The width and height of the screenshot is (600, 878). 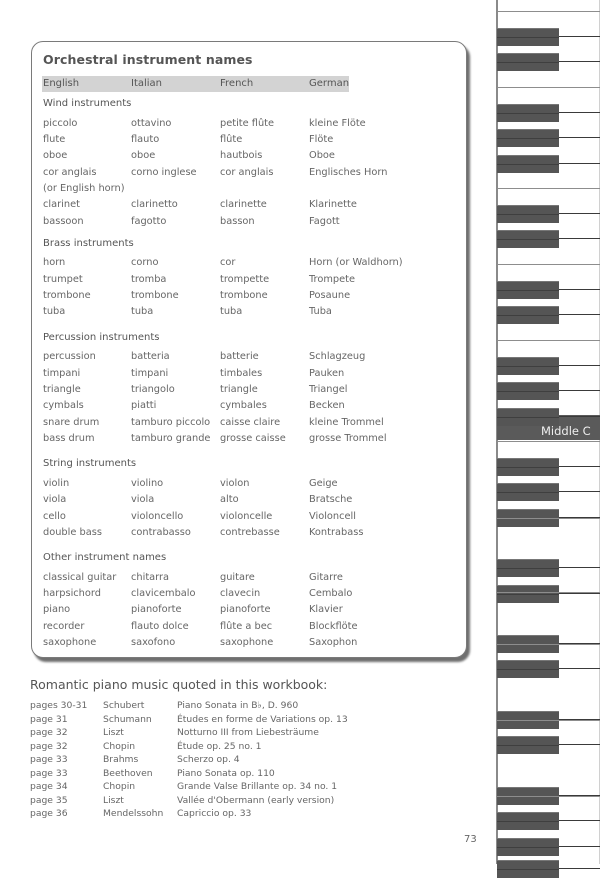 What do you see at coordinates (155, 295) in the screenshot?
I see `italian-name: trombone` at bounding box center [155, 295].